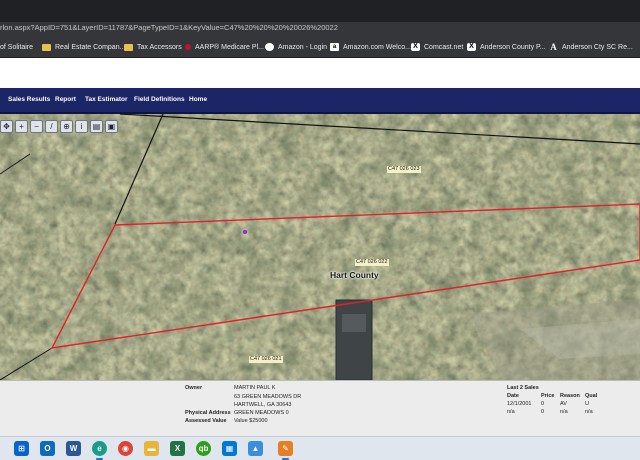 The image size is (640, 460). I want to click on nav-report: Report, so click(65, 99).